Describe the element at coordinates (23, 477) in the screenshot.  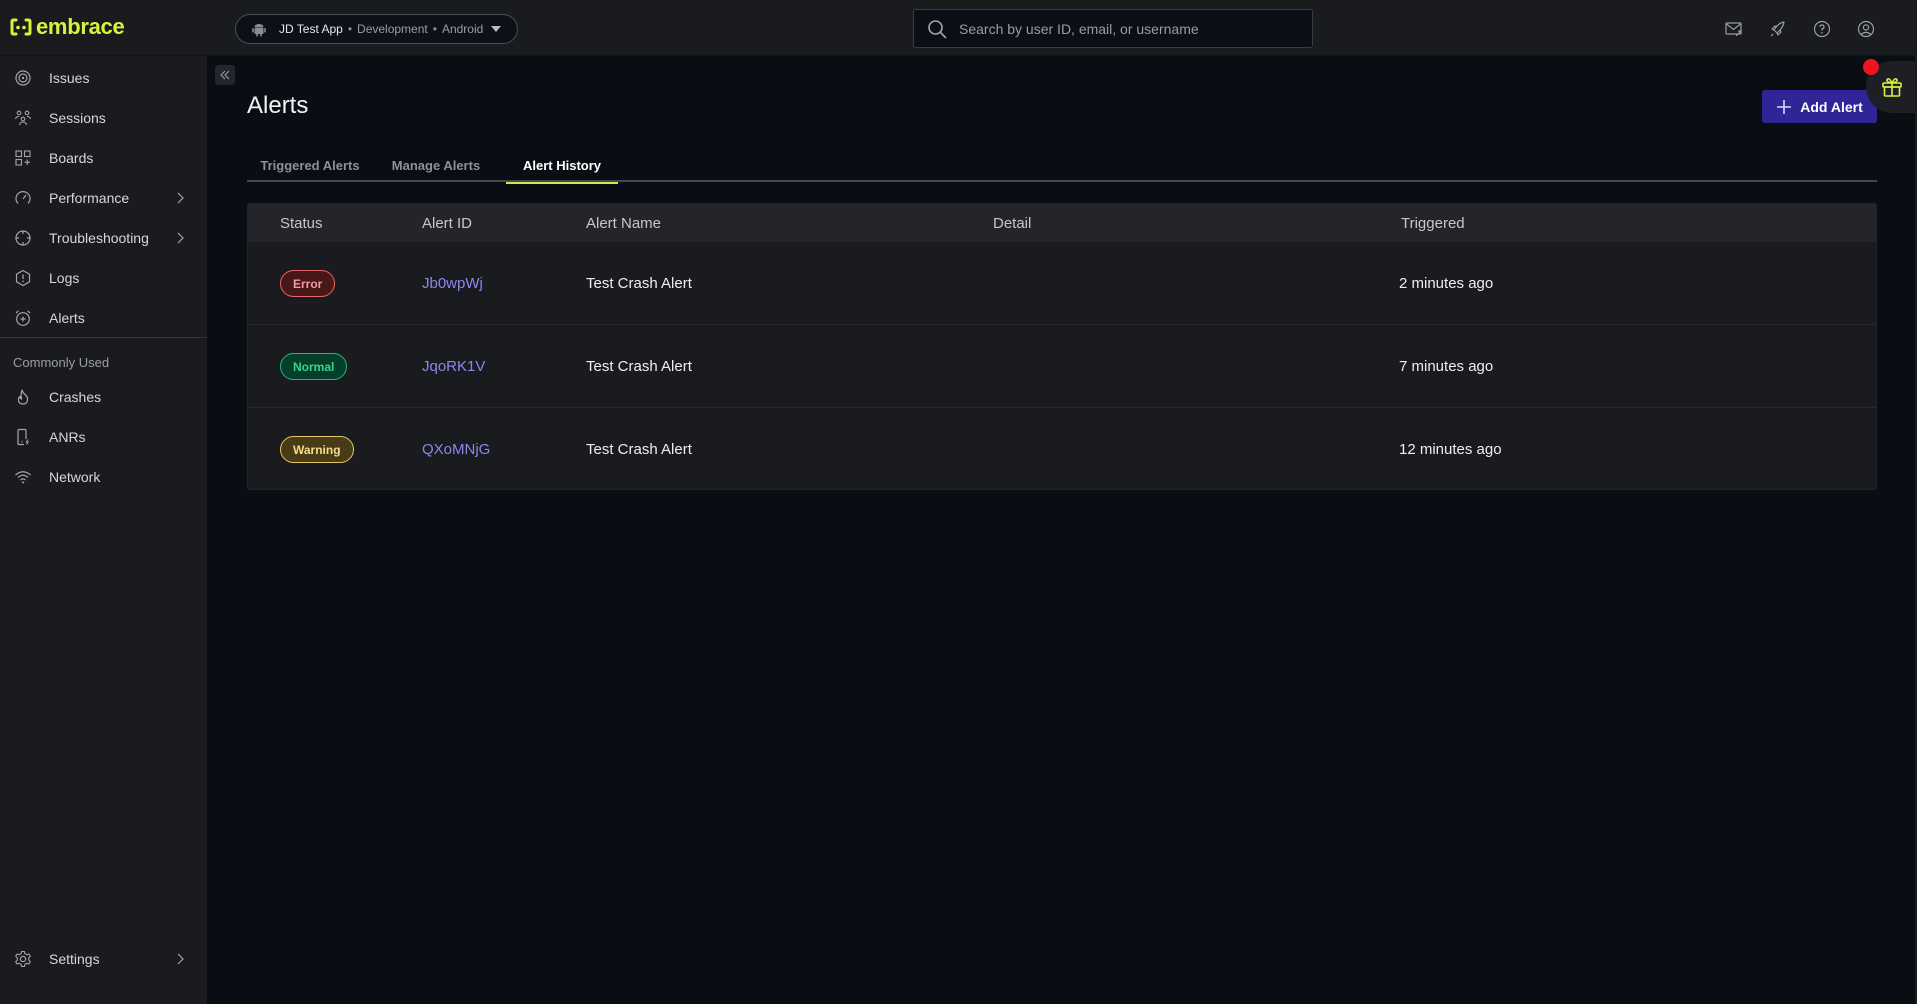
I see `wifi-icon` at that location.